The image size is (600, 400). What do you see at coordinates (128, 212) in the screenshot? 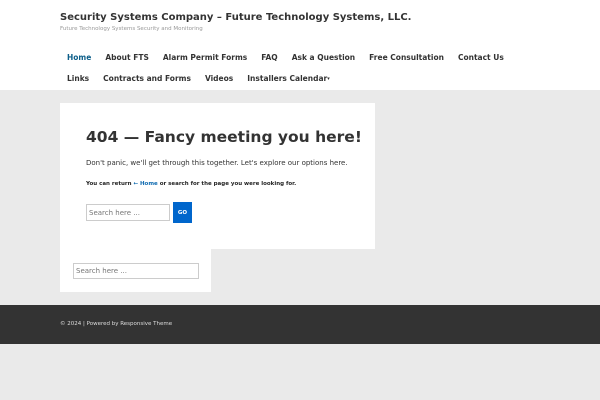
I see `search-input` at bounding box center [128, 212].